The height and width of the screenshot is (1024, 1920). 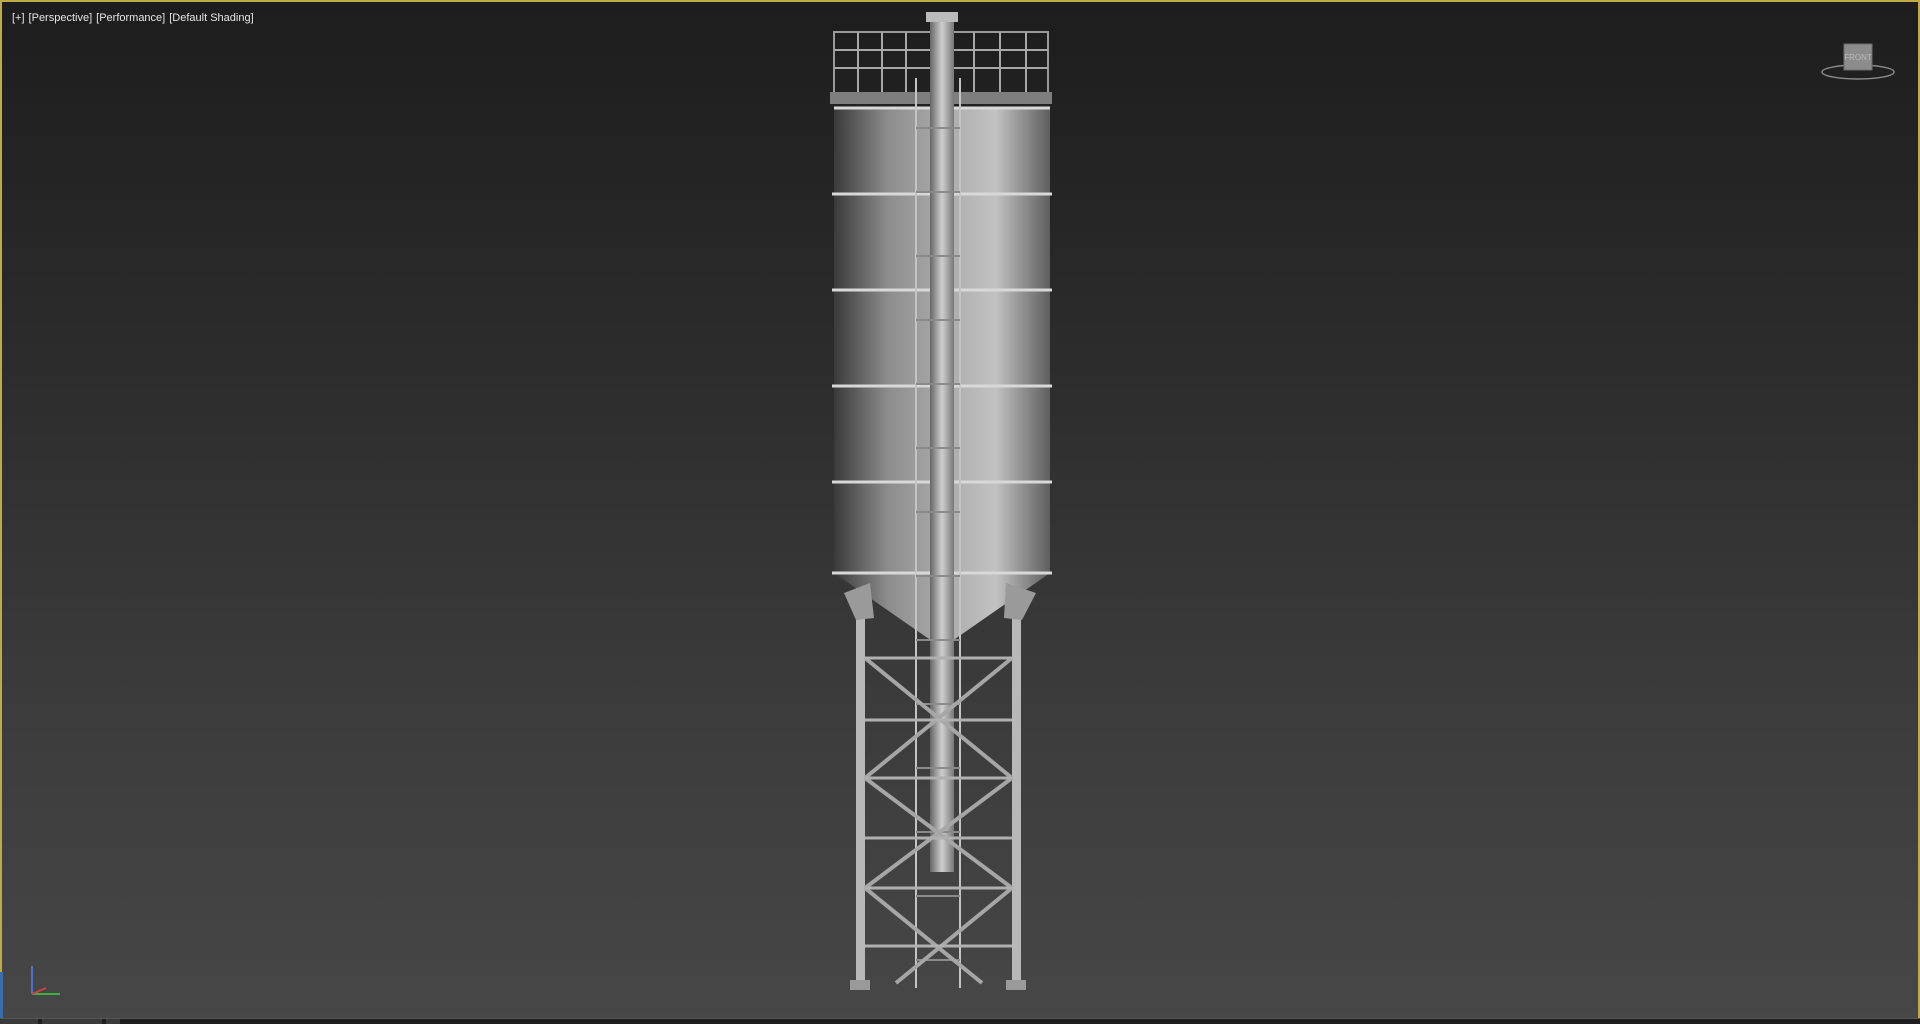 I want to click on command-panel-edge, so click(x=1, y=997).